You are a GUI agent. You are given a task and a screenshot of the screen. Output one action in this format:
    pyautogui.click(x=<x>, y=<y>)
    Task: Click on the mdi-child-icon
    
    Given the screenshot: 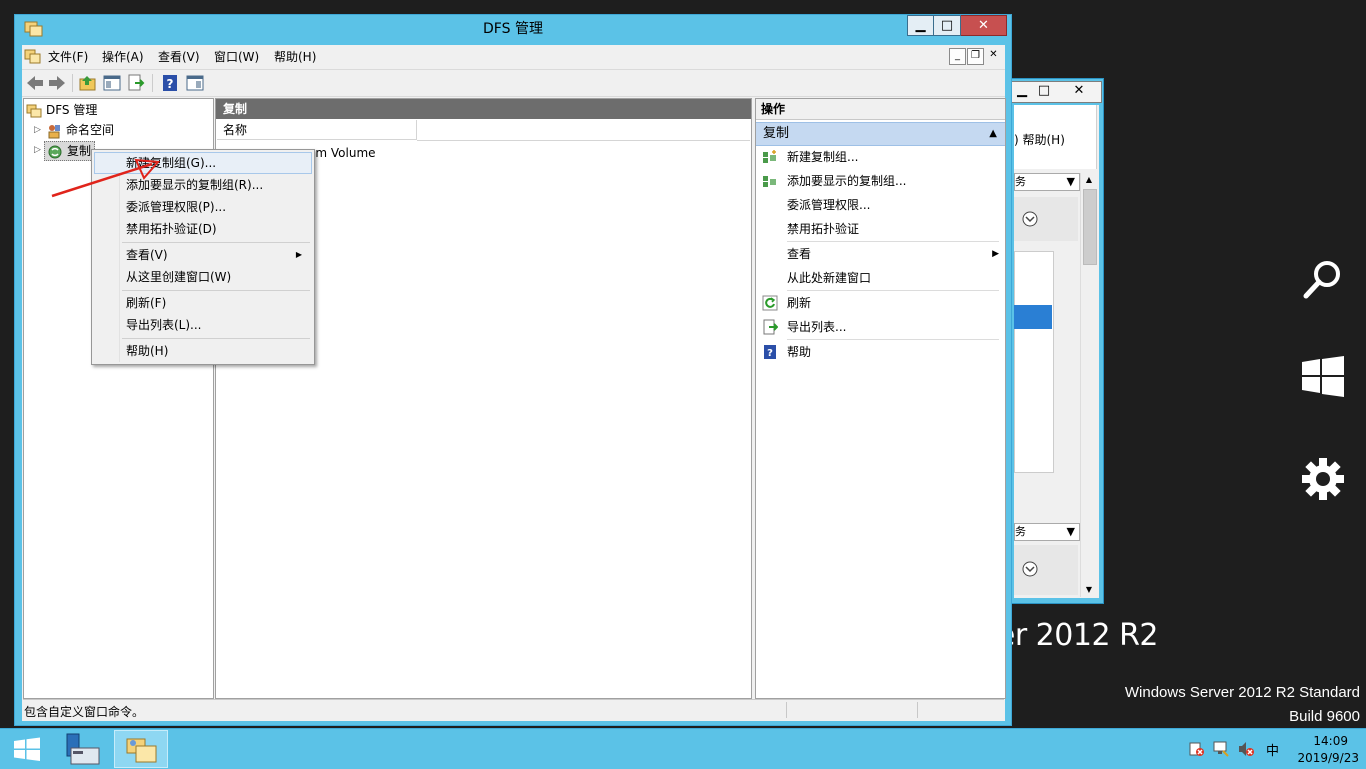 What is the action you would take?
    pyautogui.click(x=33, y=56)
    